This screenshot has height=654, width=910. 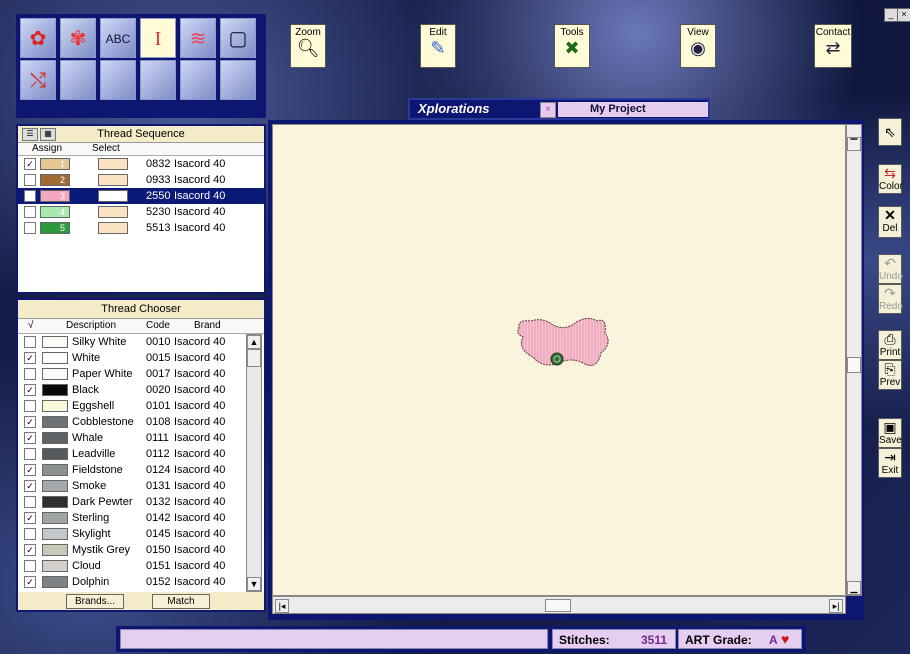 I want to click on thread-chooser-row: Eggshell 0101 Isacord 40, so click(x=141, y=406).